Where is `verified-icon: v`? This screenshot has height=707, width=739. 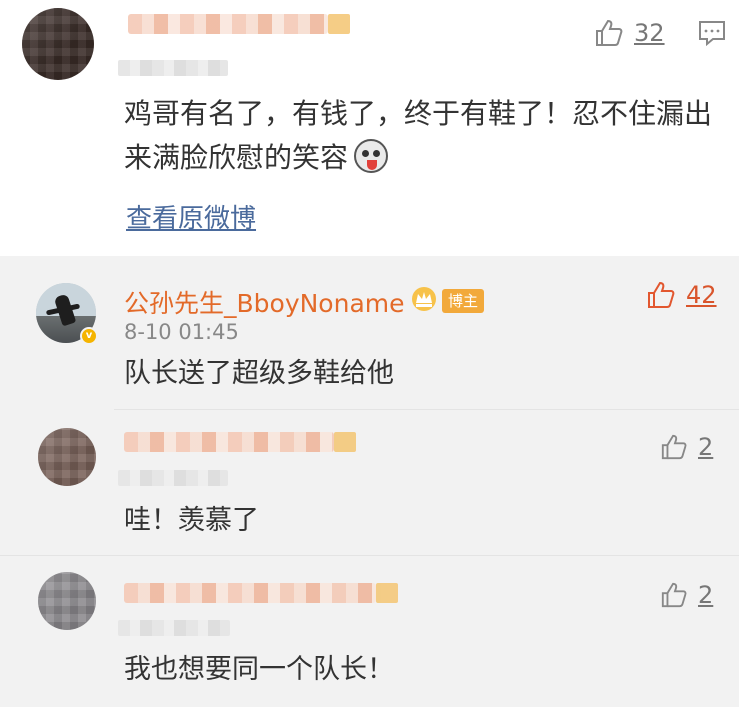 verified-icon: v is located at coordinates (89, 336).